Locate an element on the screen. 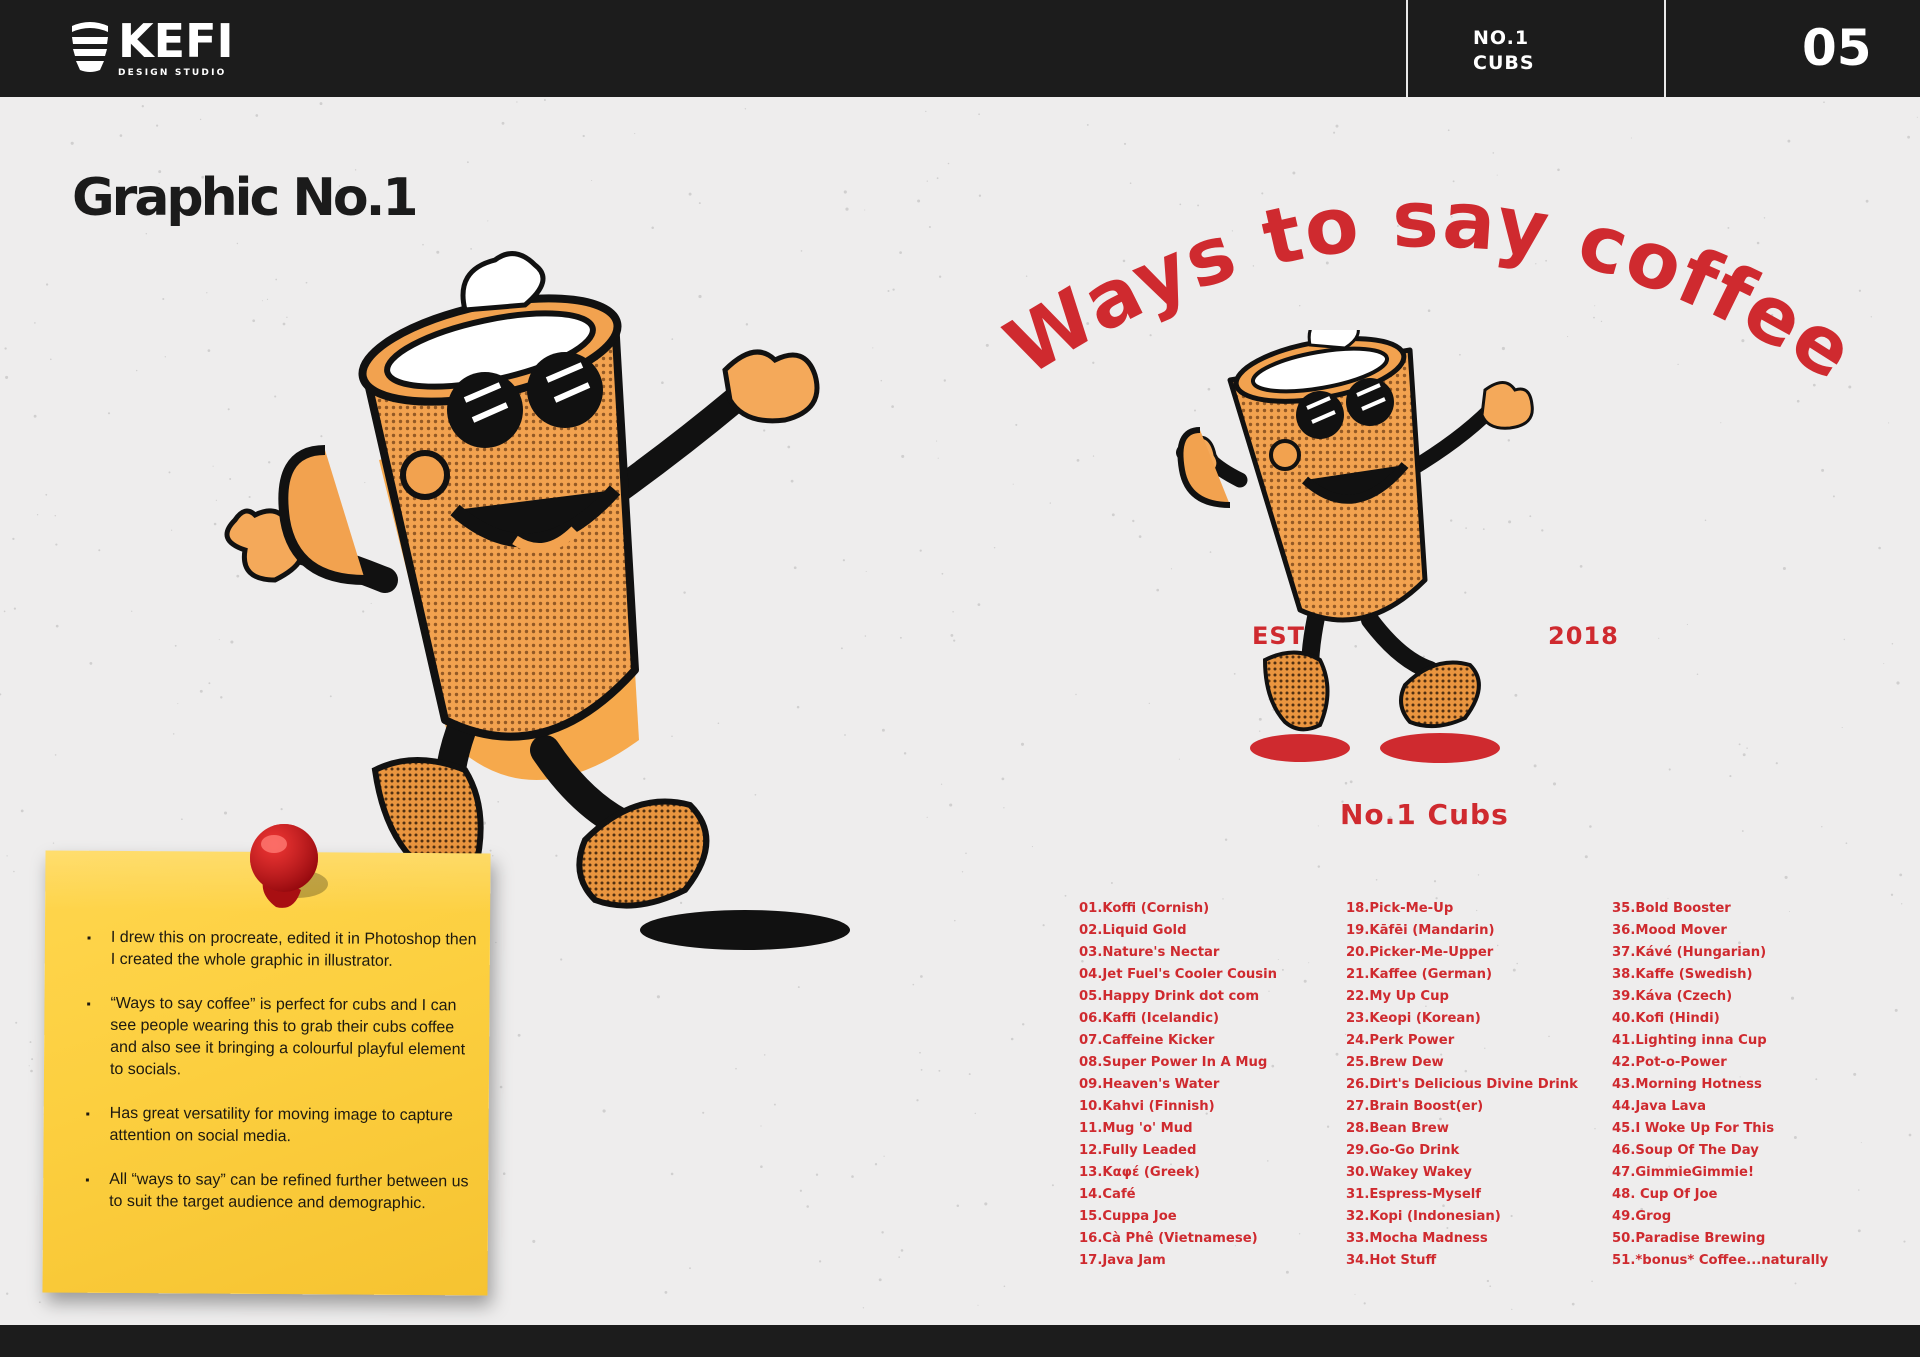 Image resolution: width=1920 pixels, height=1357 pixels. est-label: EST is located at coordinates (1279, 636).